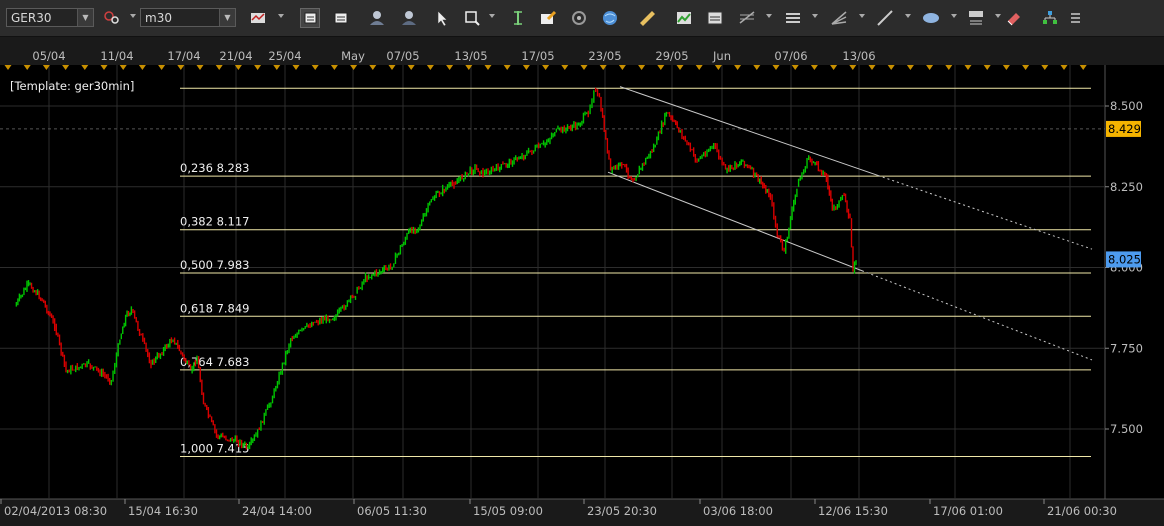  Describe the element at coordinates (976, 18) in the screenshot. I see `text-label-icon` at that location.